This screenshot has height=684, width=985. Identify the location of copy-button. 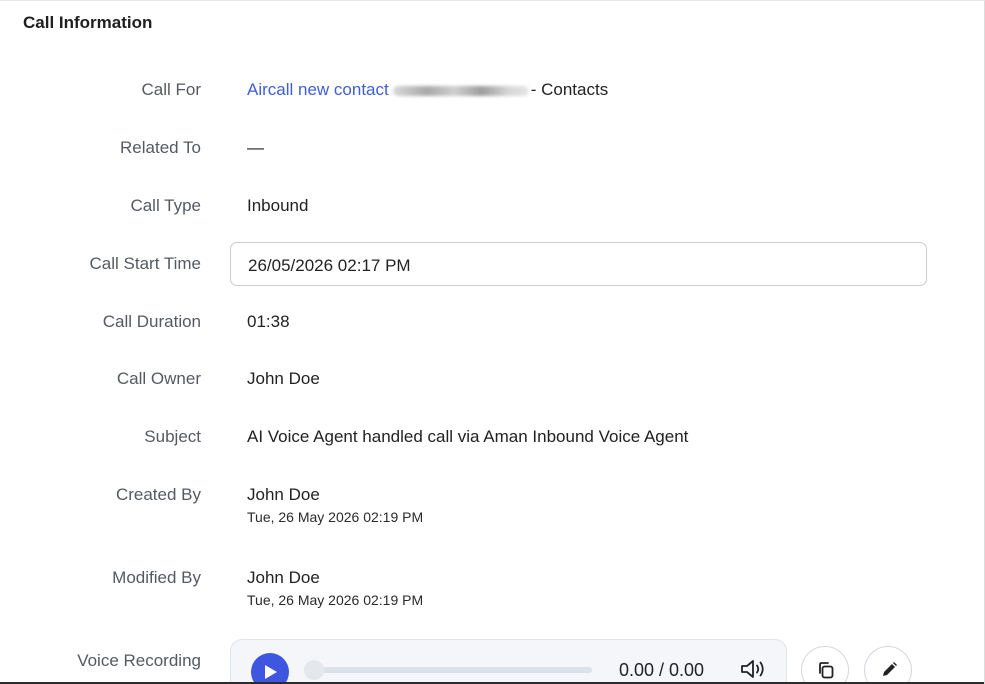
(825, 665).